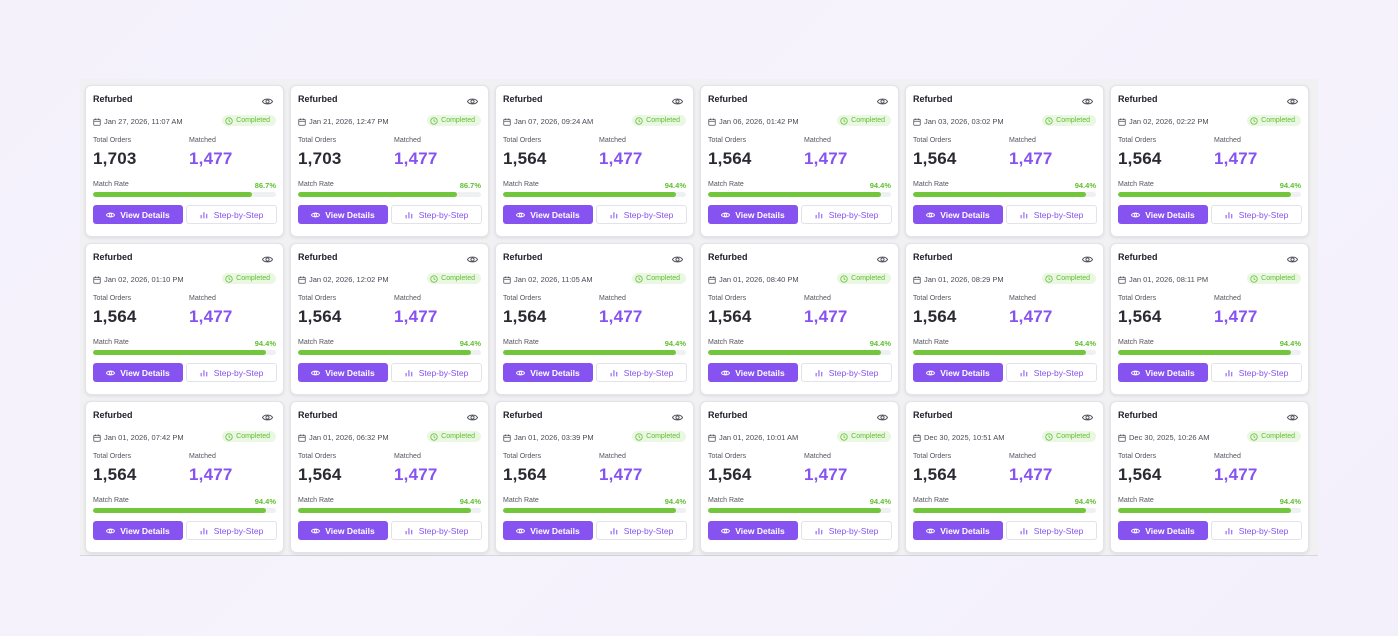 The height and width of the screenshot is (636, 1398). I want to click on card-title: Refurbed, so click(523, 257).